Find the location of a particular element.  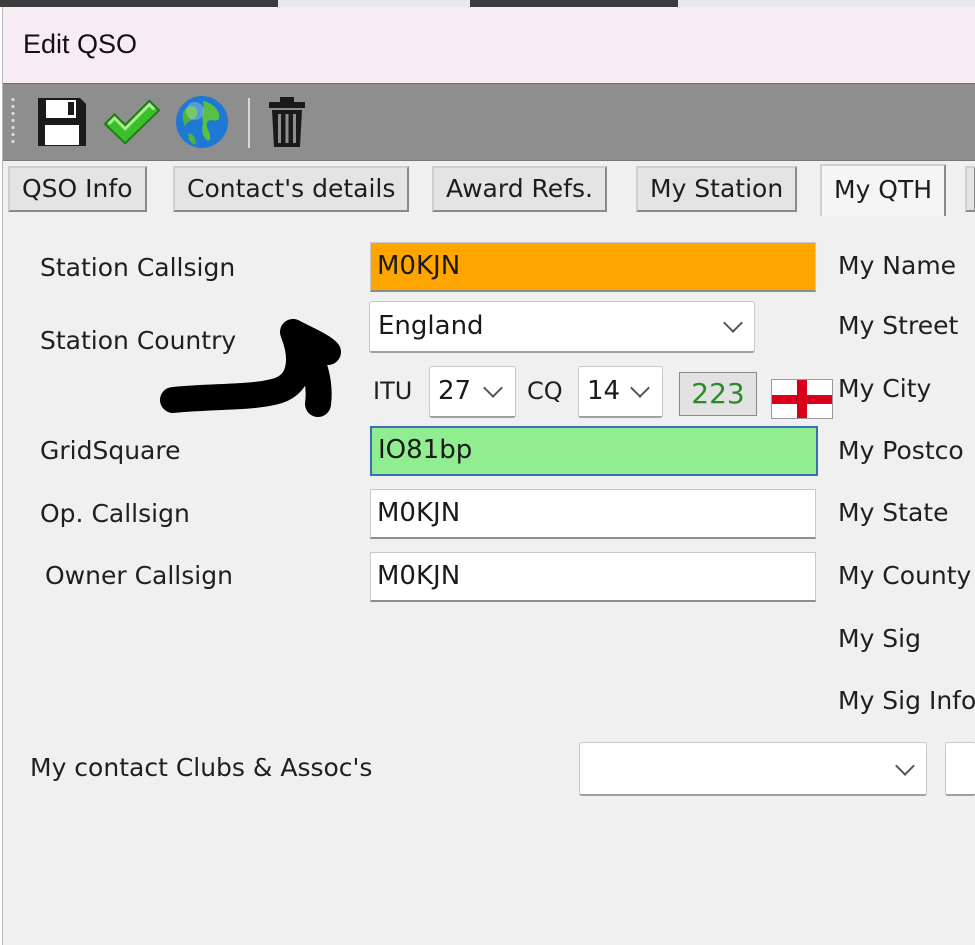

clubs-assocs-second-field is located at coordinates (960, 769).